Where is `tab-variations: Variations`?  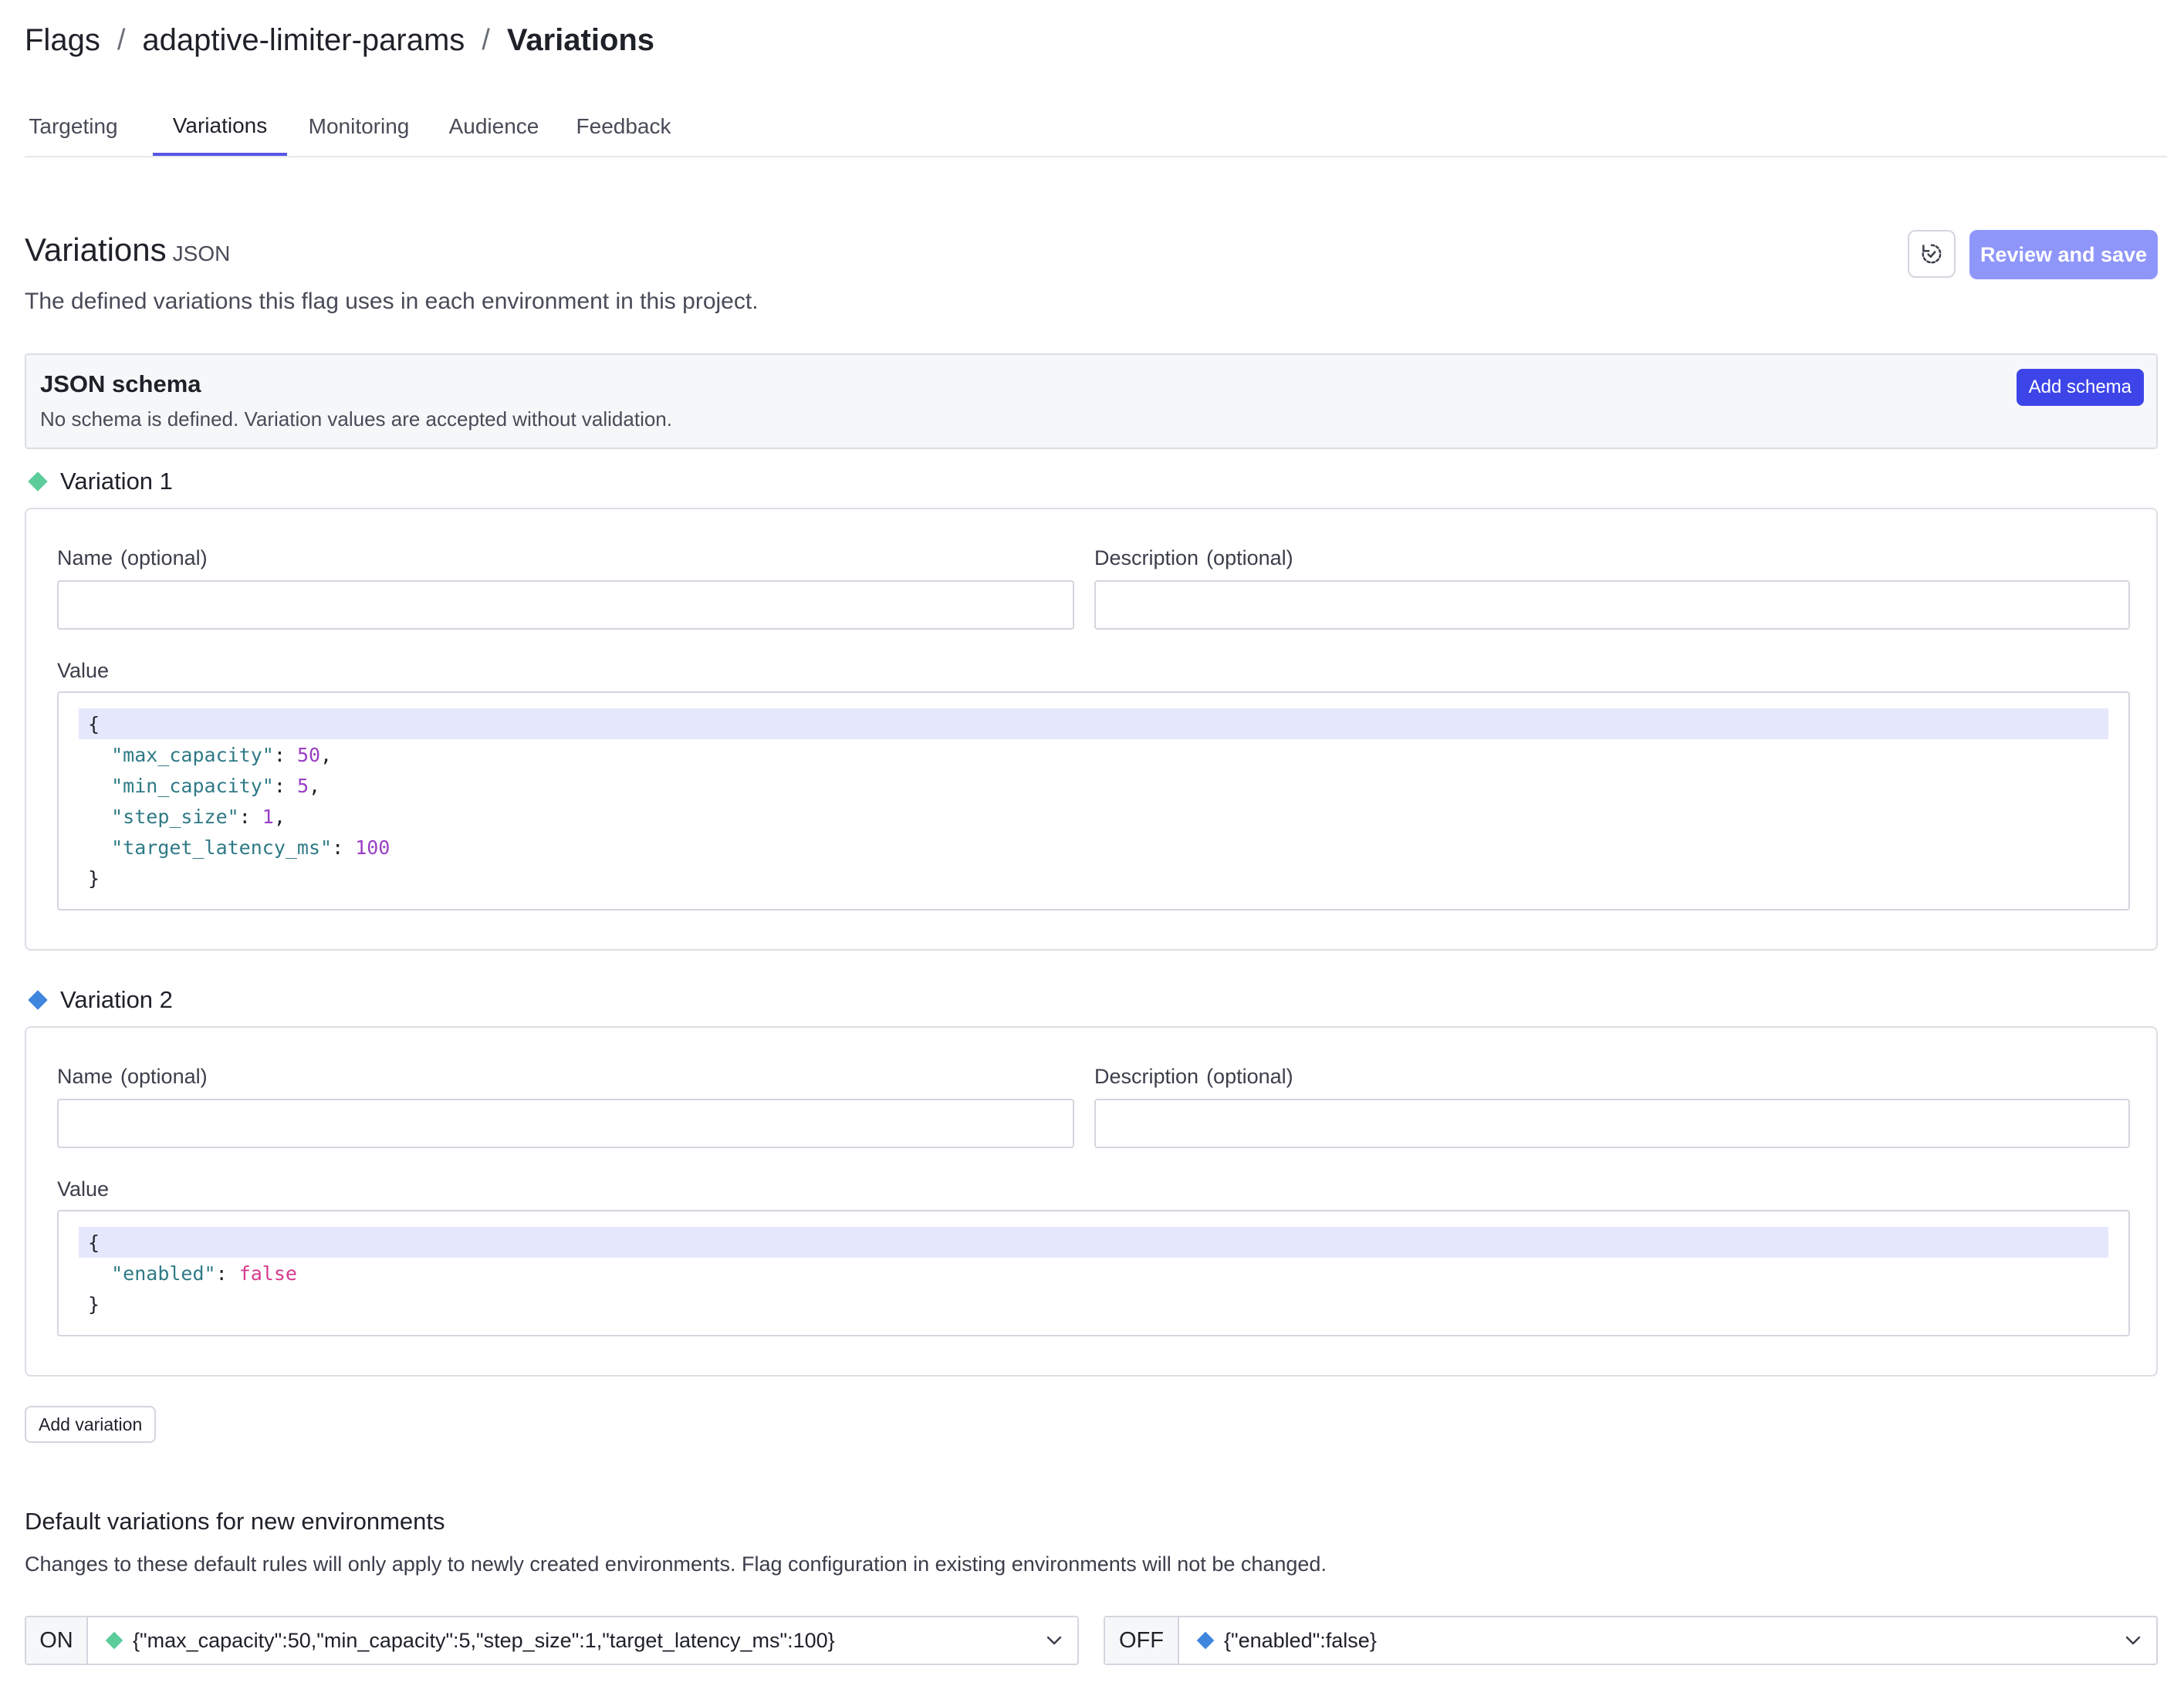 tab-variations: Variations is located at coordinates (220, 127).